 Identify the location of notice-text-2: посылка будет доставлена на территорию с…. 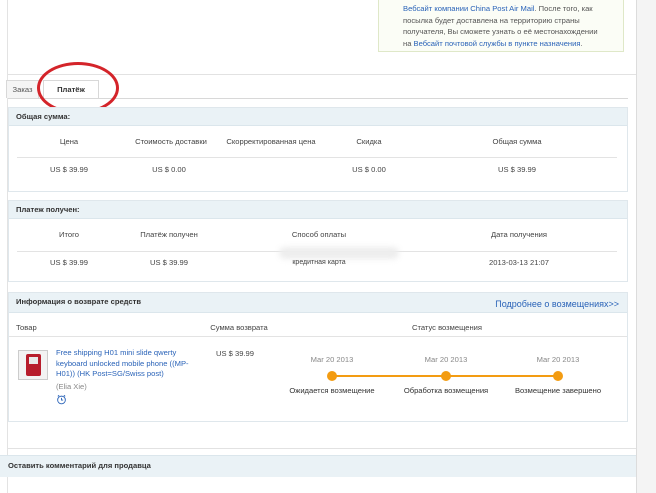
(491, 20).